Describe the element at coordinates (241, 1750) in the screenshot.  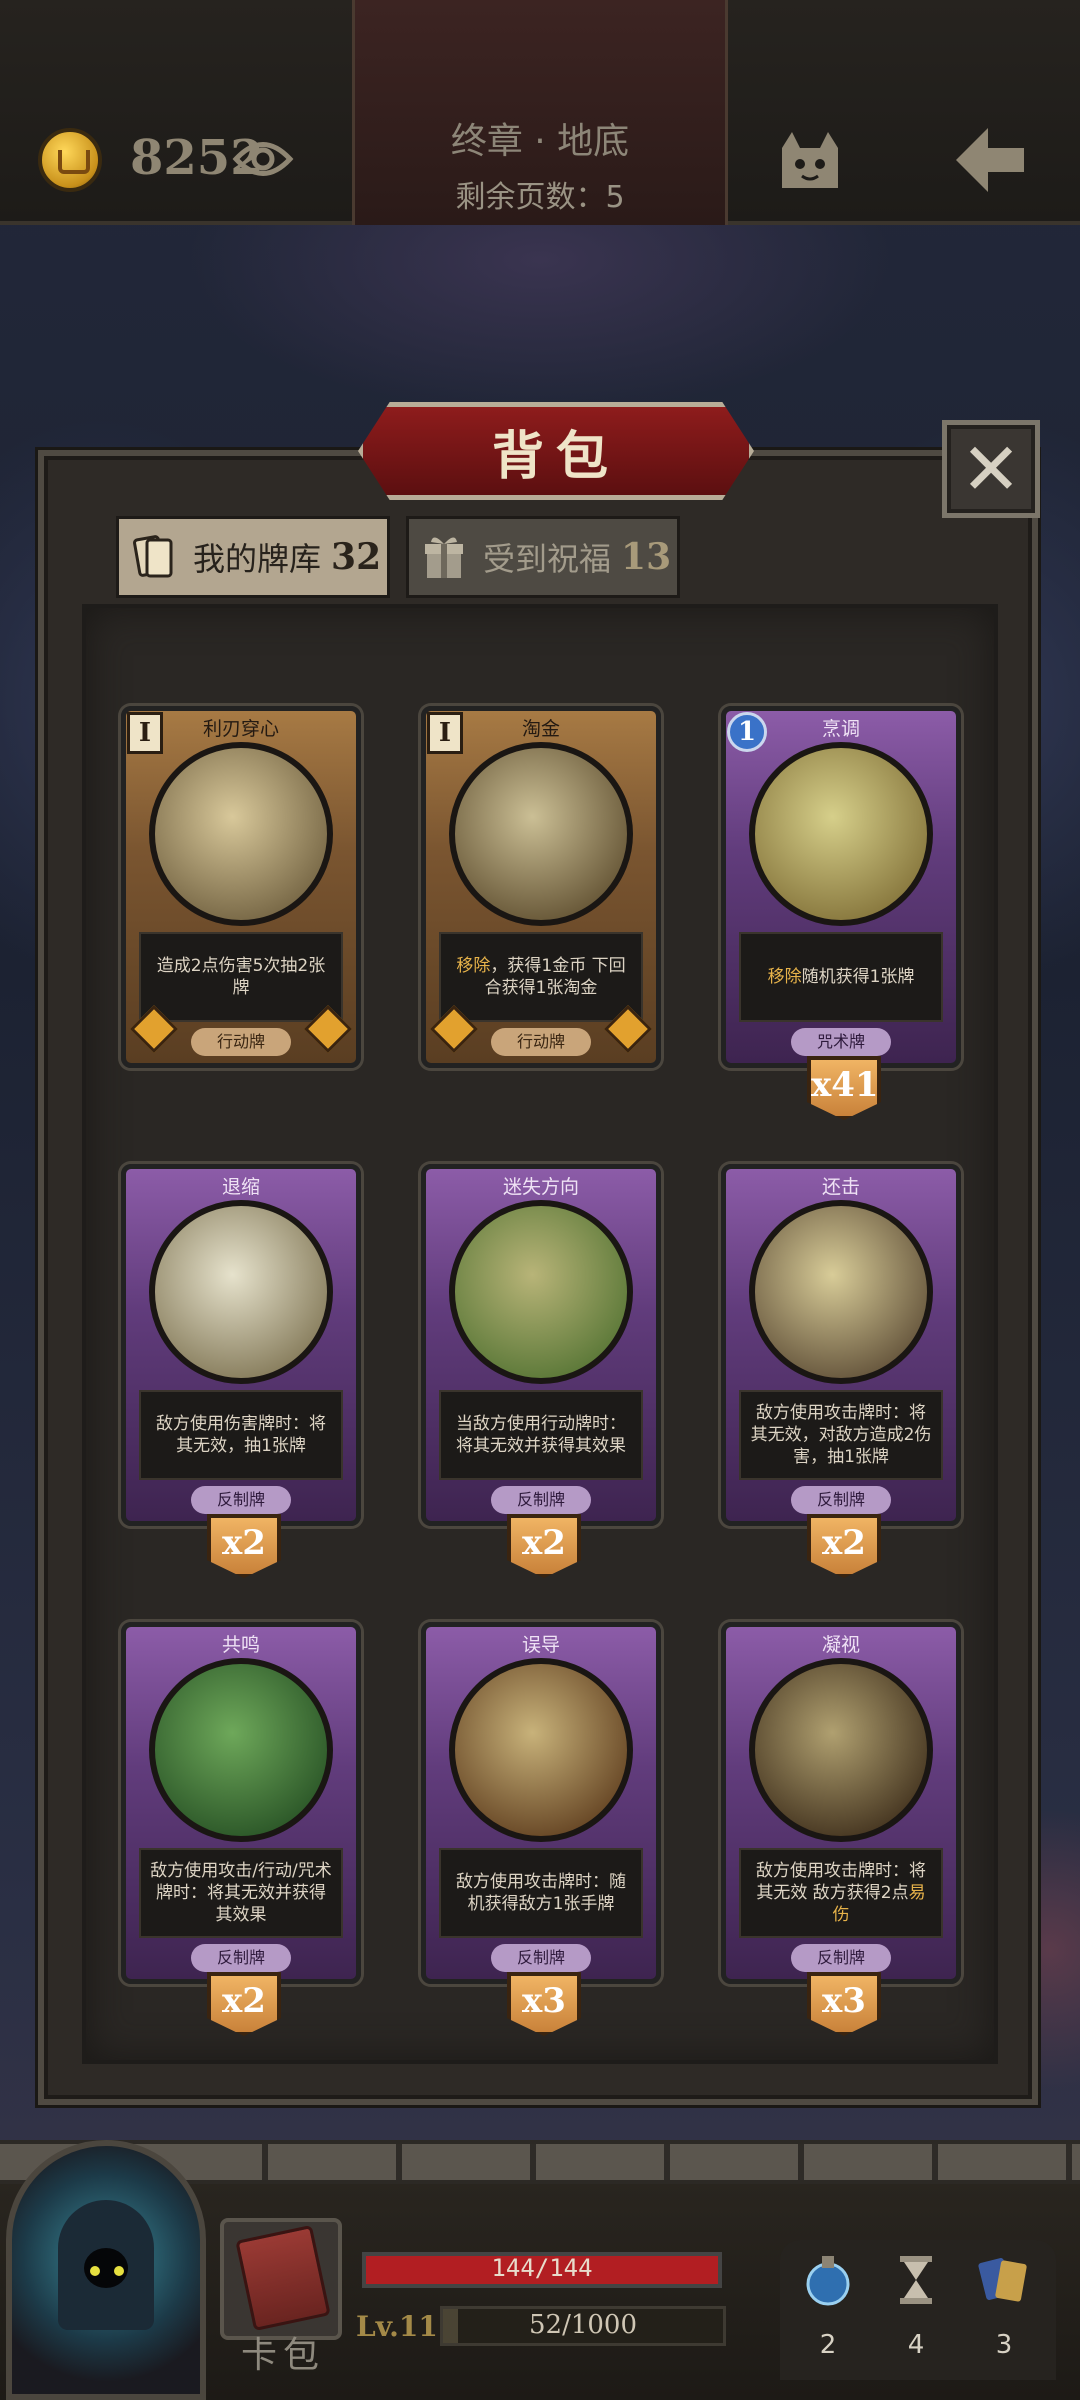
I see `green-skulls-art` at that location.